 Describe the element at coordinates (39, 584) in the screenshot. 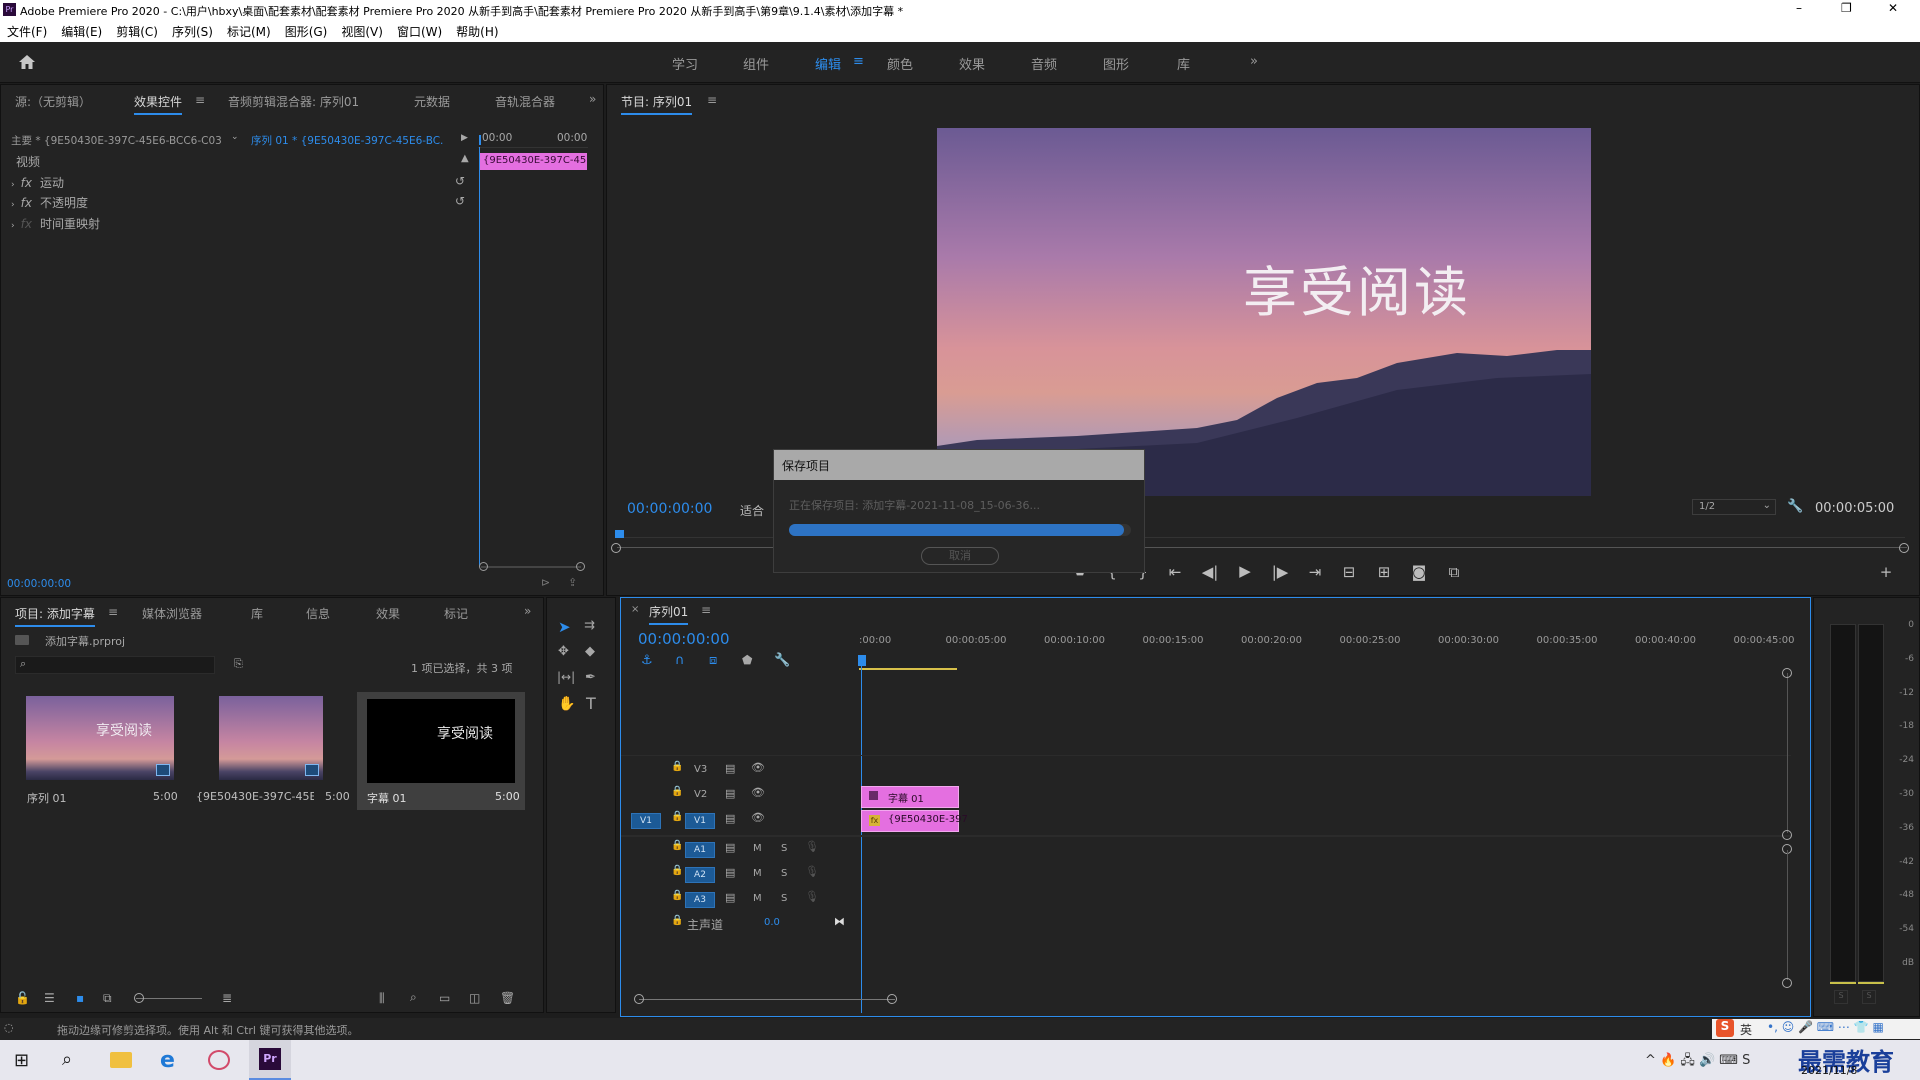

I see `ec-timecode: 00:00:00:00` at that location.